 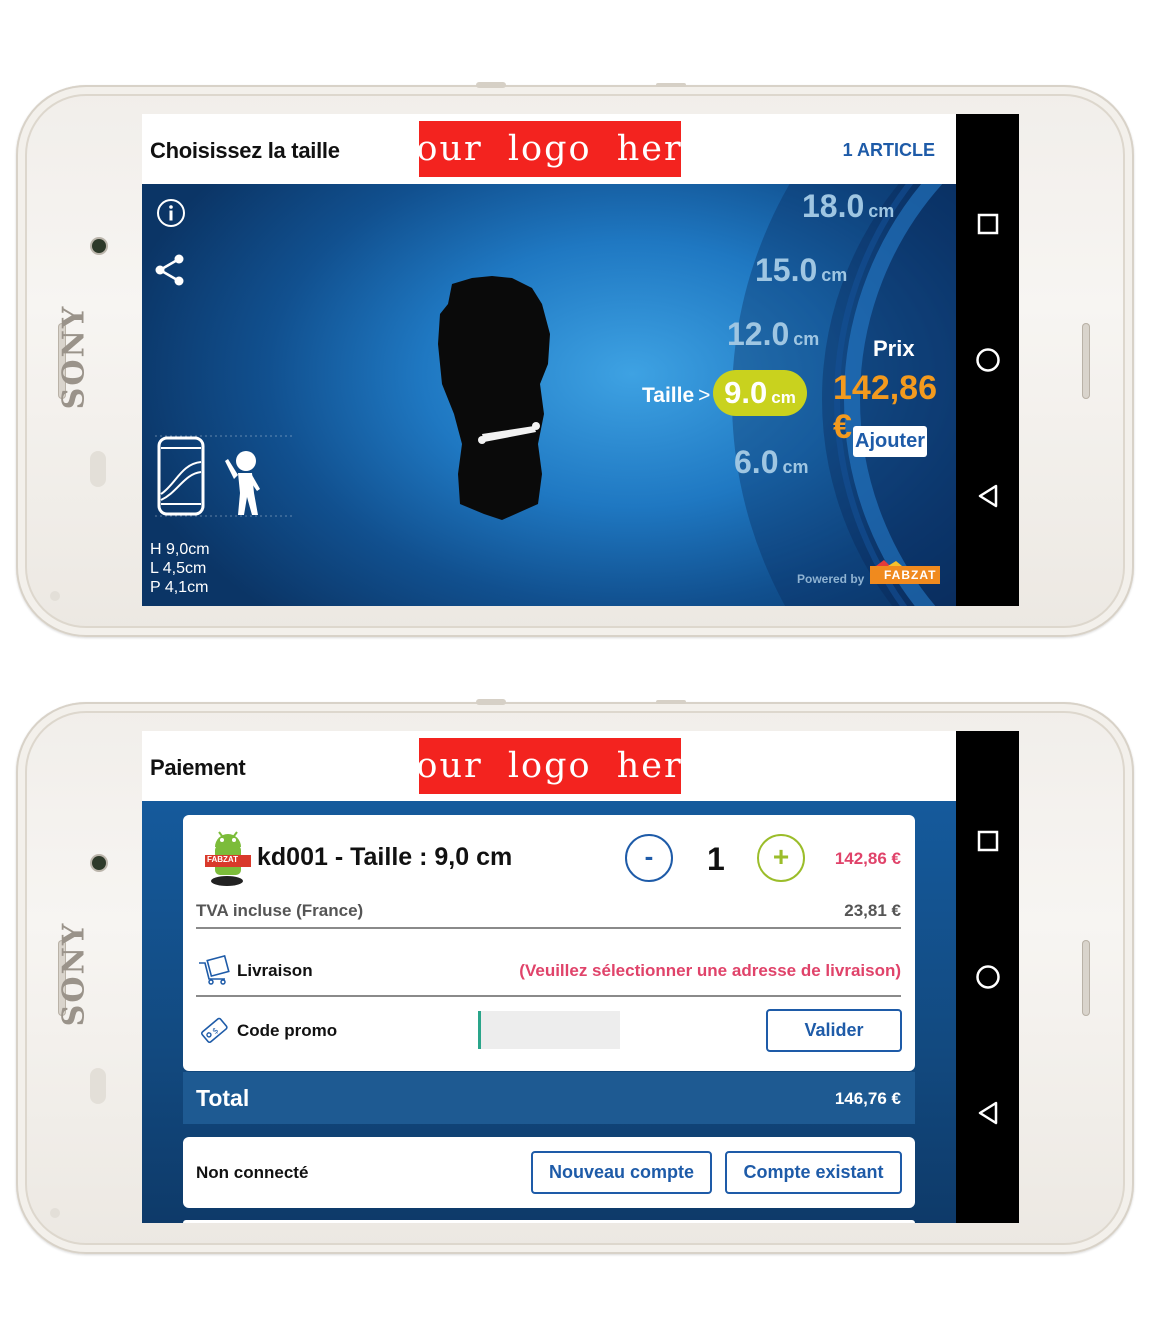 What do you see at coordinates (180, 549) in the screenshot?
I see `height-value: H 9,0cm` at bounding box center [180, 549].